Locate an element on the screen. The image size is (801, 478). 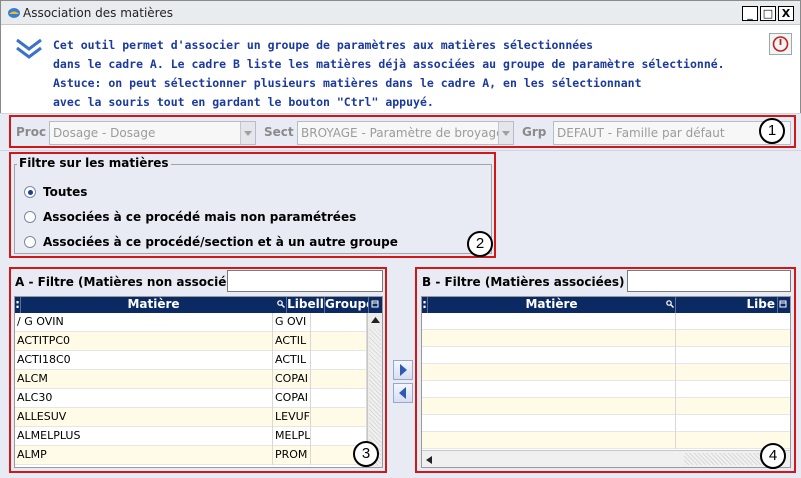
exit-button is located at coordinates (780, 44).